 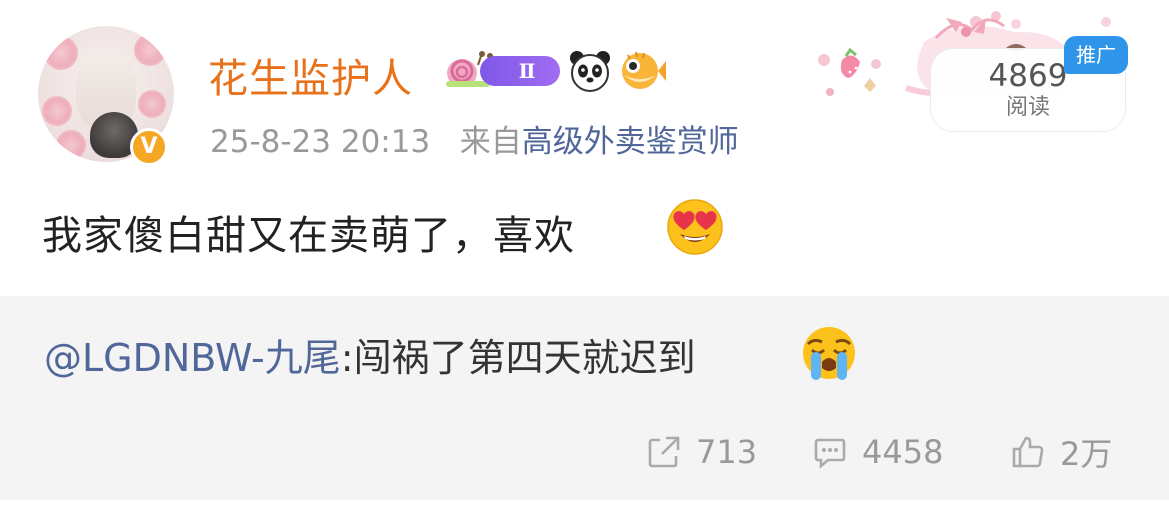 What do you see at coordinates (1086, 454) in the screenshot?
I see `like-count: 2万` at bounding box center [1086, 454].